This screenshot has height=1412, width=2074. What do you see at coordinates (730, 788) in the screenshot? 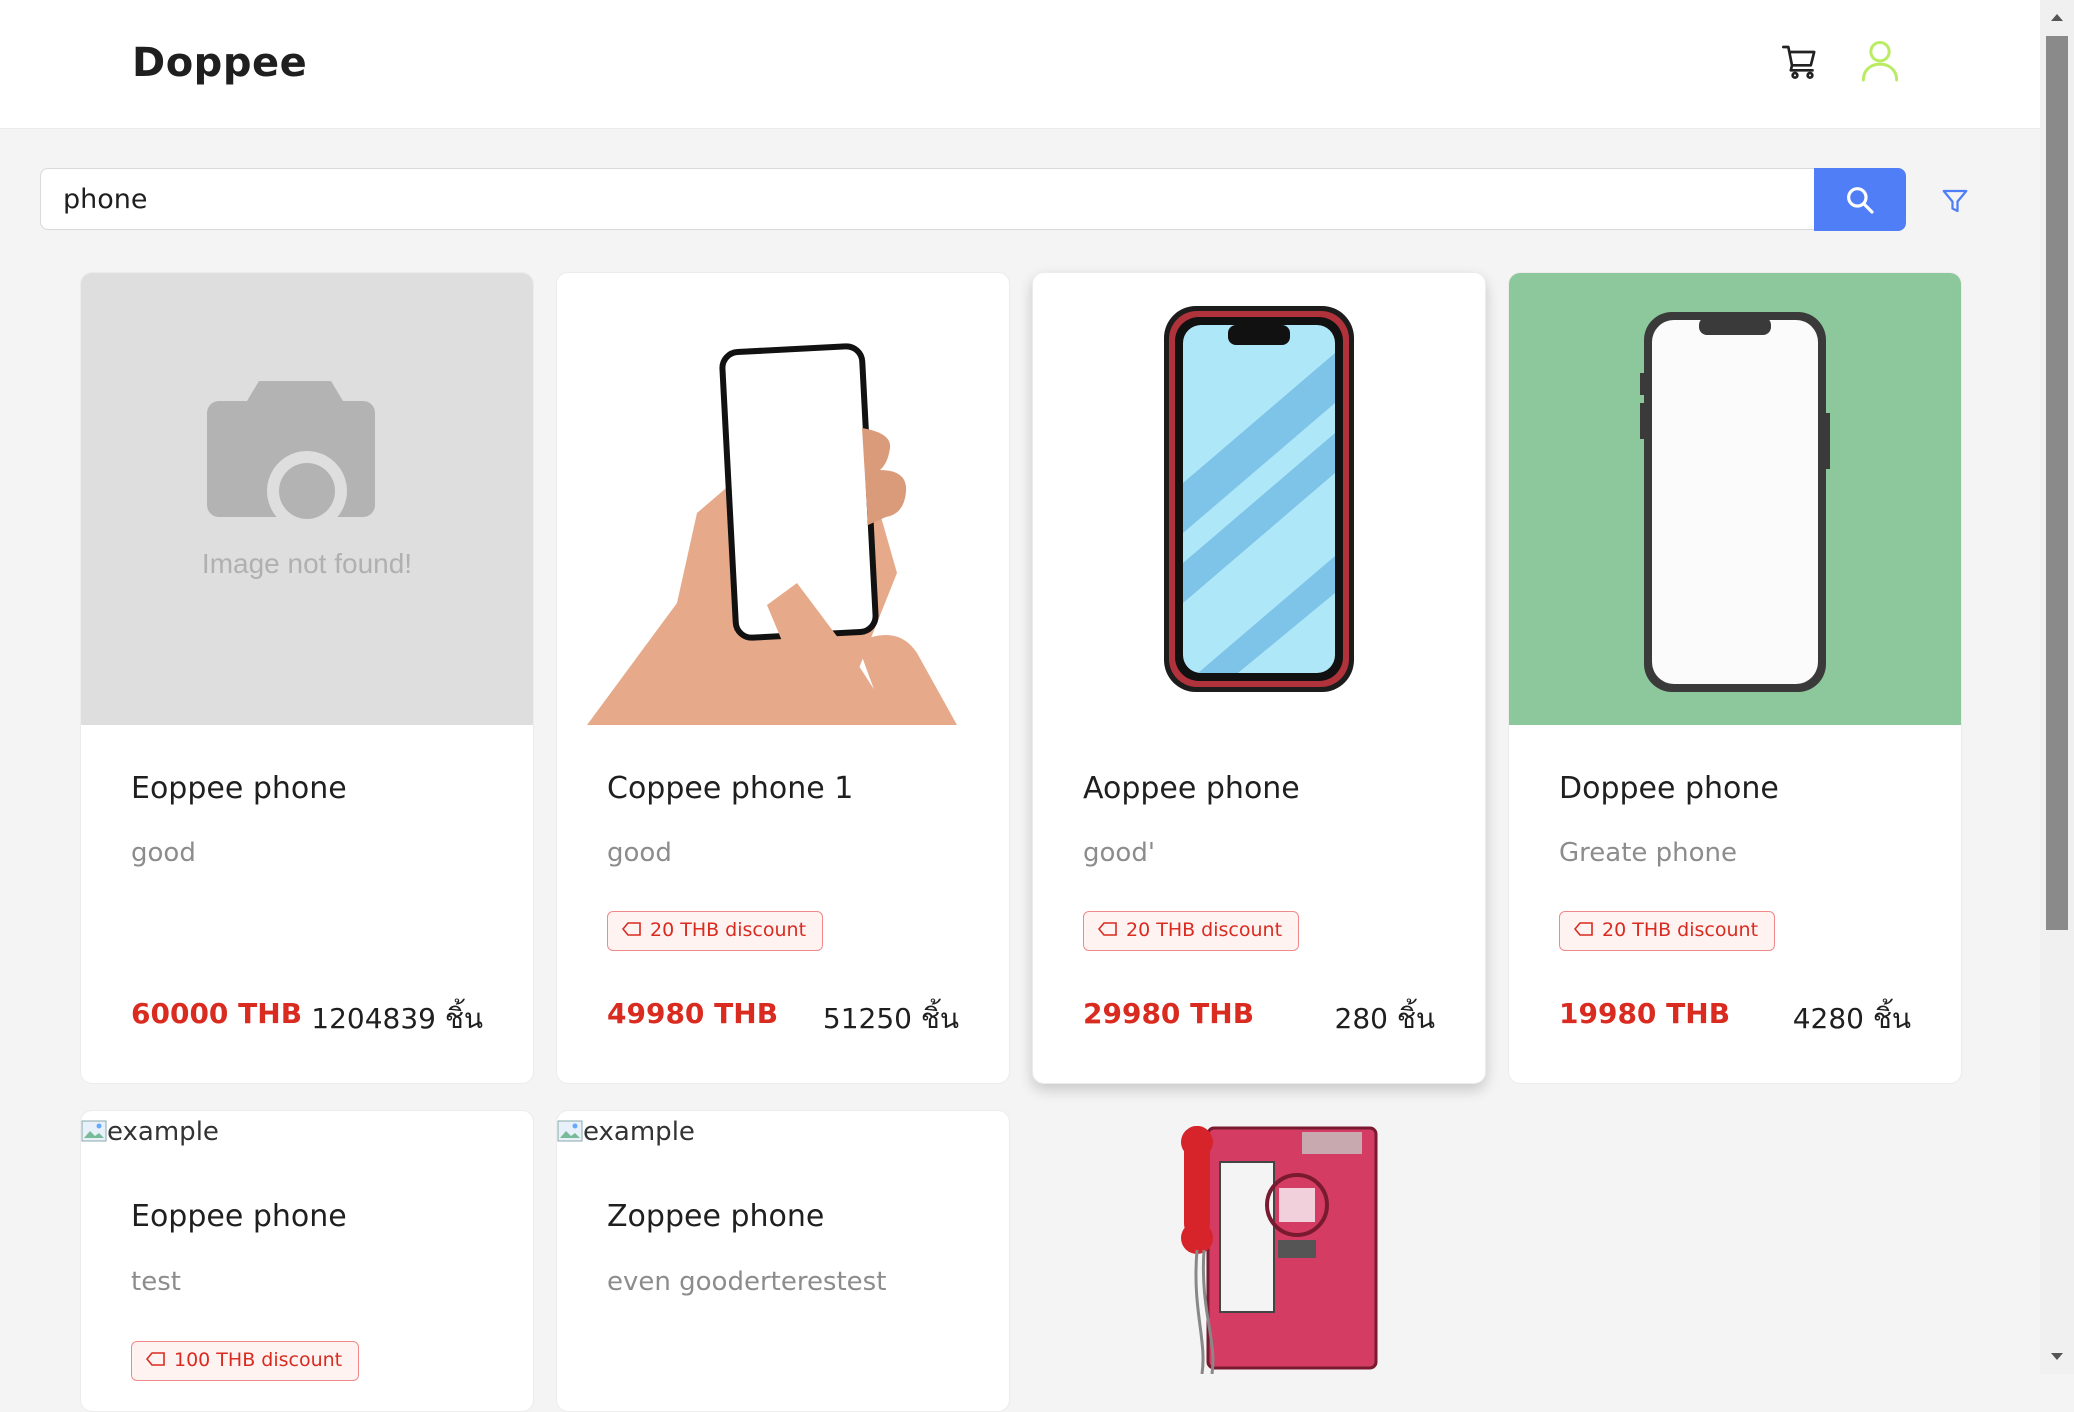
I see `product-title: Coppee phone 1` at bounding box center [730, 788].